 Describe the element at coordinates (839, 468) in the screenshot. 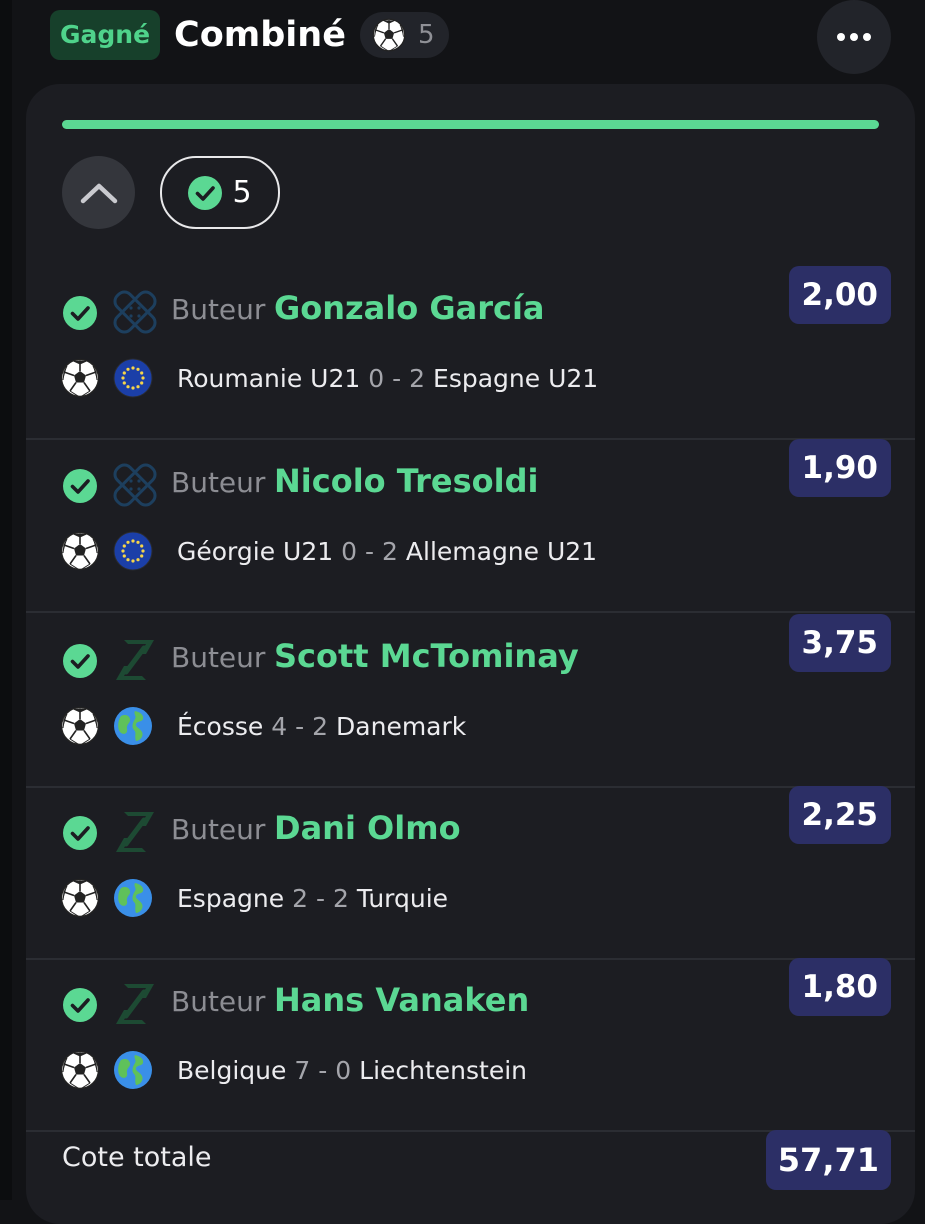

I see `odds-badge: 1,90` at that location.